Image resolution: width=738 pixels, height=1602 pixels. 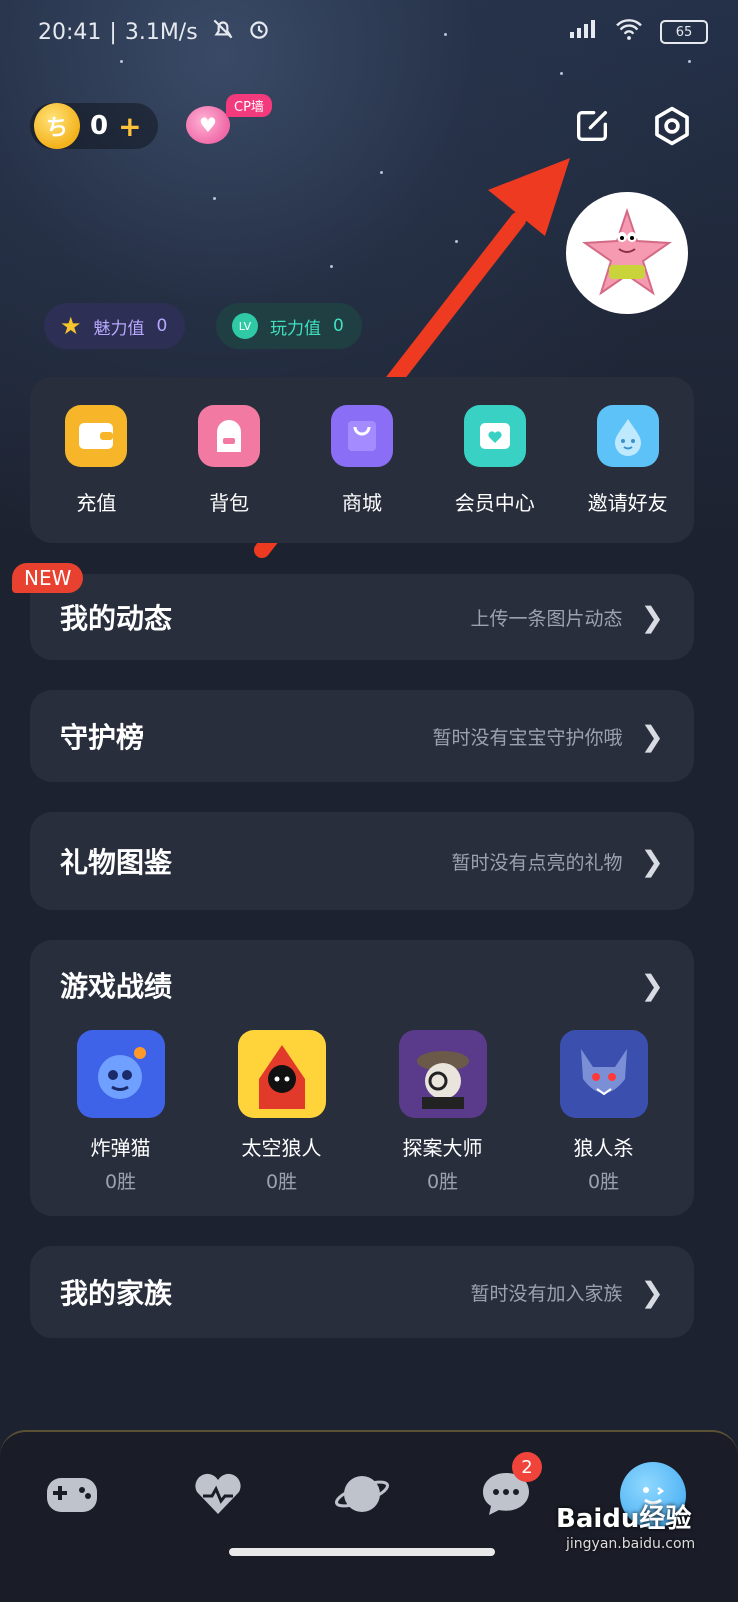 What do you see at coordinates (57, 126) in the screenshot?
I see `coin-icon: ち` at bounding box center [57, 126].